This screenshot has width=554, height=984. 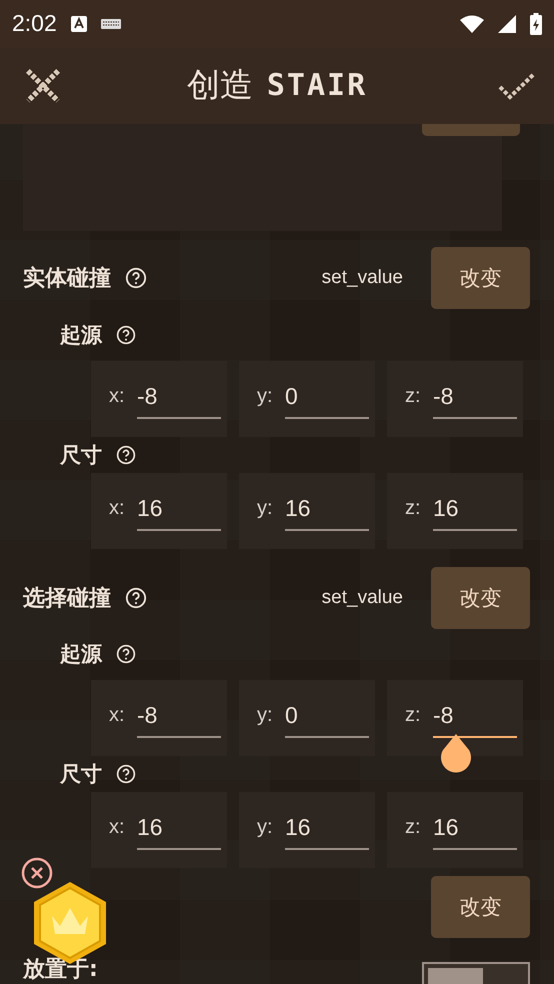 I want to click on wifi-icon, so click(x=472, y=23).